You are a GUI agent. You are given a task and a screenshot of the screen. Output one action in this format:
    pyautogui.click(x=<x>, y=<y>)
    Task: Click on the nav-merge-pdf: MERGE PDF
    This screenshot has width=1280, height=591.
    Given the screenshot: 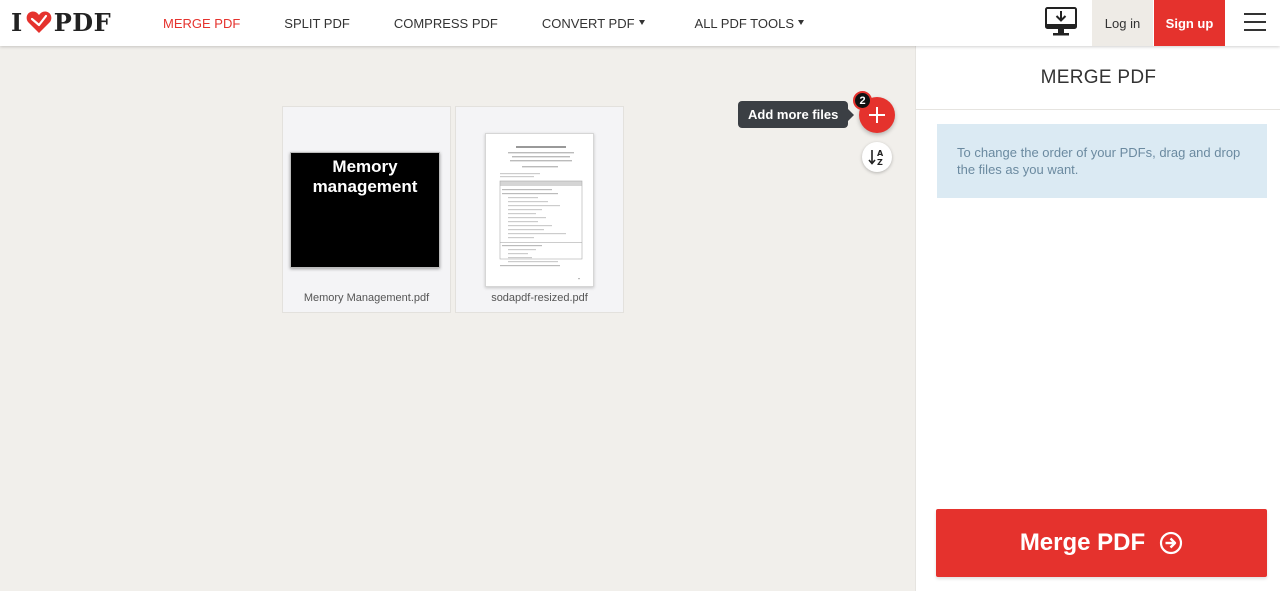 What is the action you would take?
    pyautogui.click(x=201, y=23)
    